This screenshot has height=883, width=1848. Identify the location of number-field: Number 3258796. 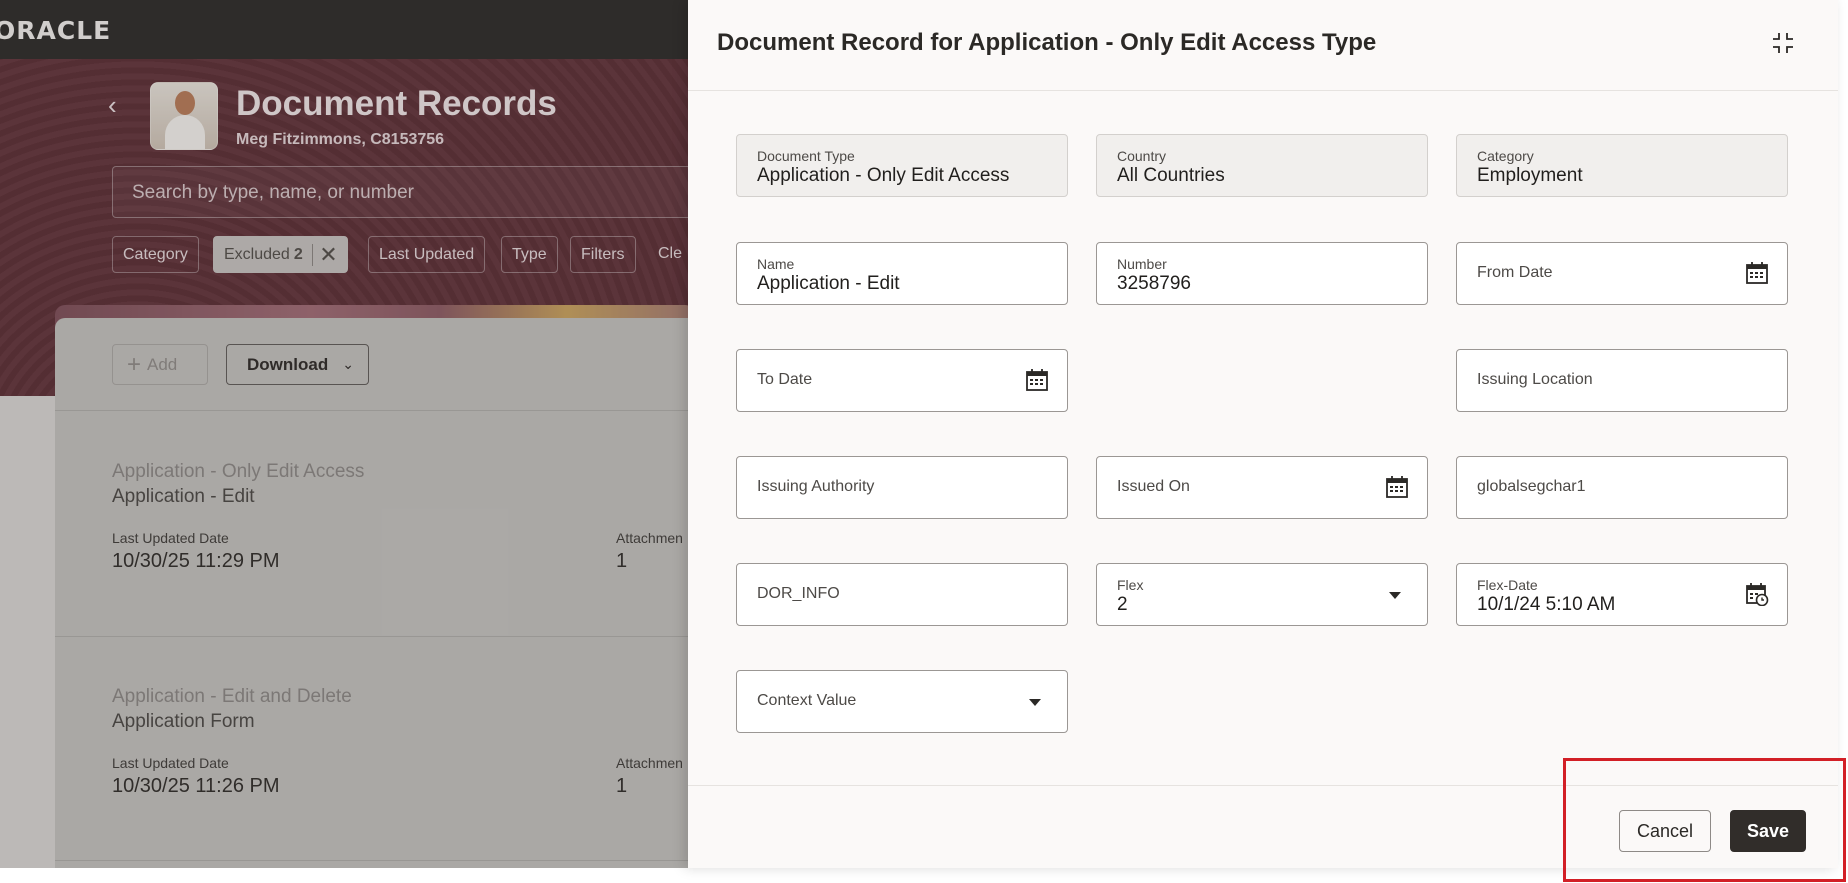
(1262, 273).